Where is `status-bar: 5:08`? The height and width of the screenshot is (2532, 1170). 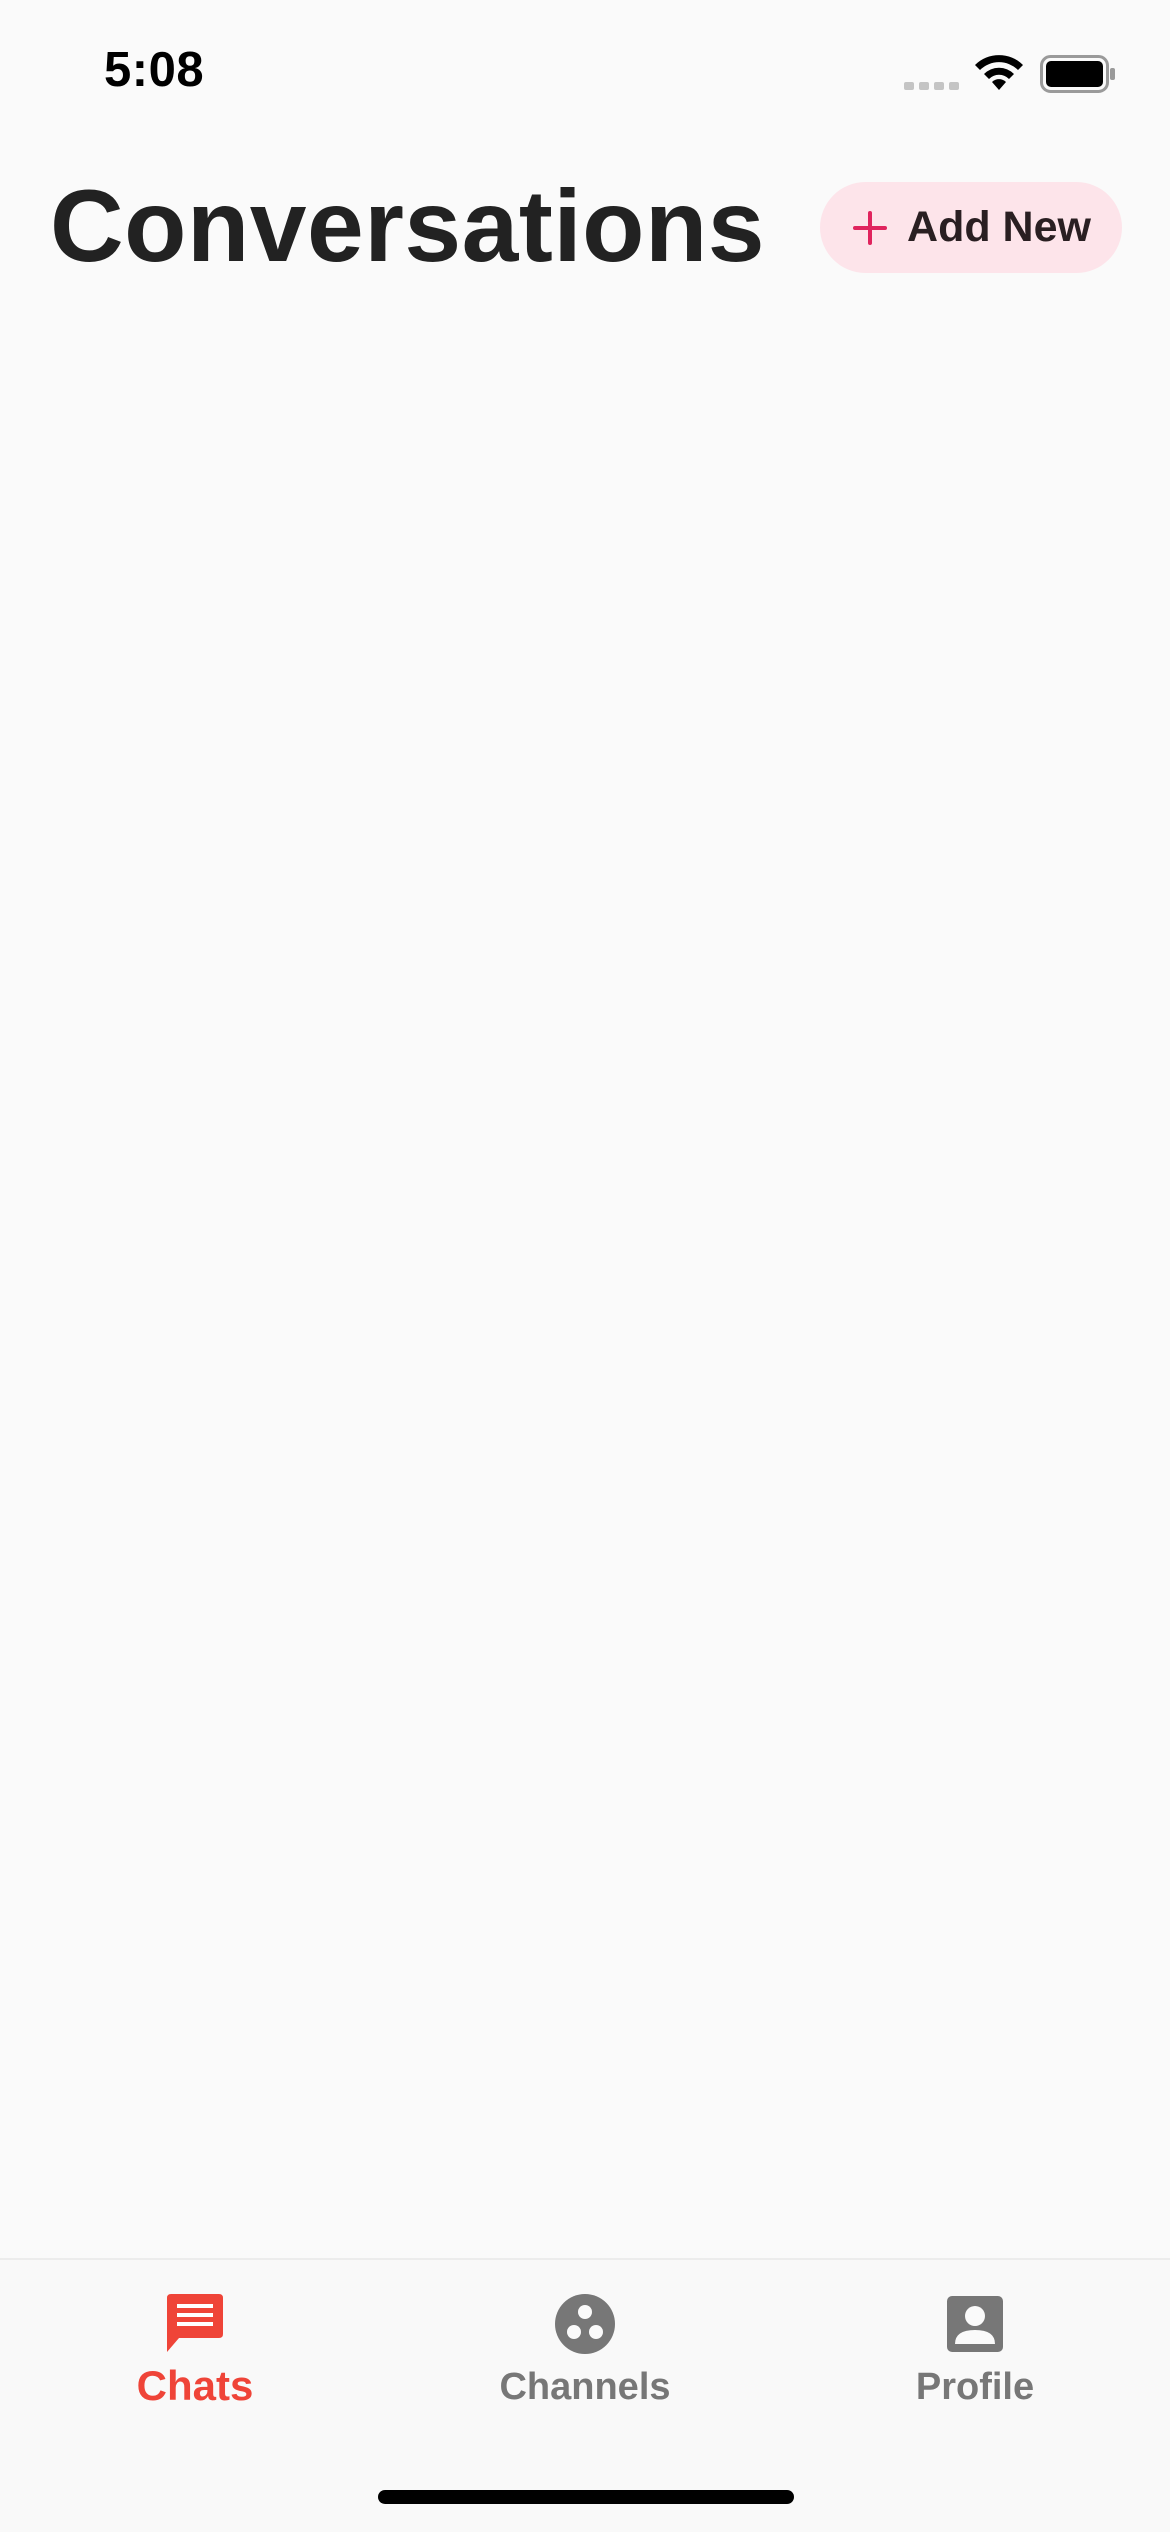
status-bar: 5:08 is located at coordinates (585, 75).